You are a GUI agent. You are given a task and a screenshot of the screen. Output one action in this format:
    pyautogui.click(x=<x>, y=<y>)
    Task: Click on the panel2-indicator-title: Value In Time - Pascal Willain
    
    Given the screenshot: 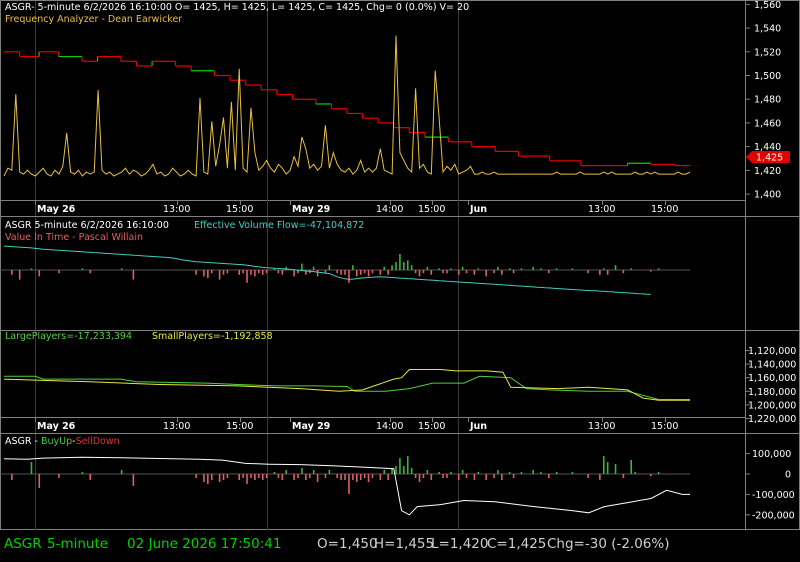 What is the action you would take?
    pyautogui.click(x=74, y=237)
    